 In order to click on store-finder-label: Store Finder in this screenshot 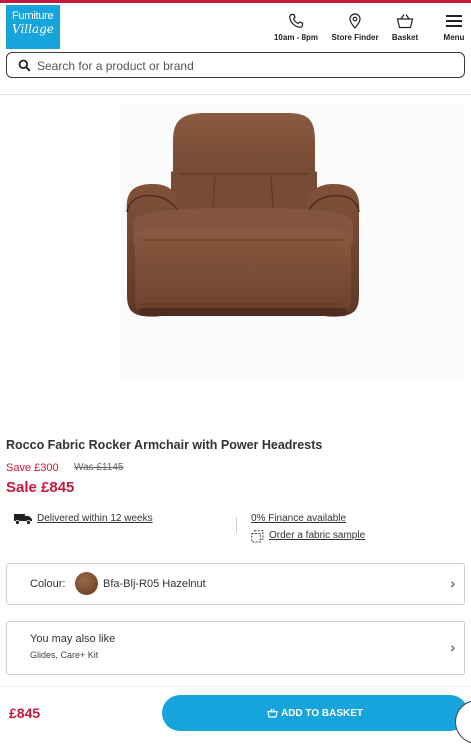, I will do `click(355, 37)`.